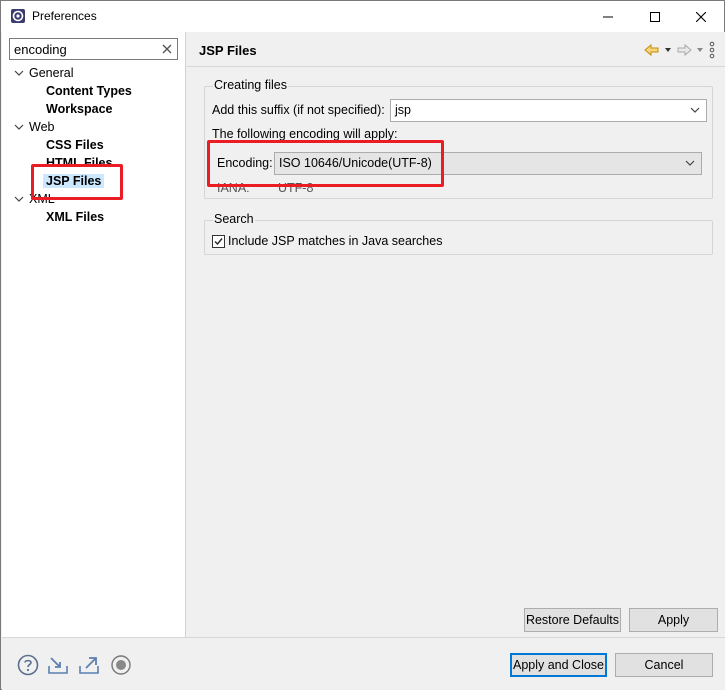 The height and width of the screenshot is (690, 725). I want to click on encoding-combo: ISO 10646/Unicode(UTF-8), so click(488, 163).